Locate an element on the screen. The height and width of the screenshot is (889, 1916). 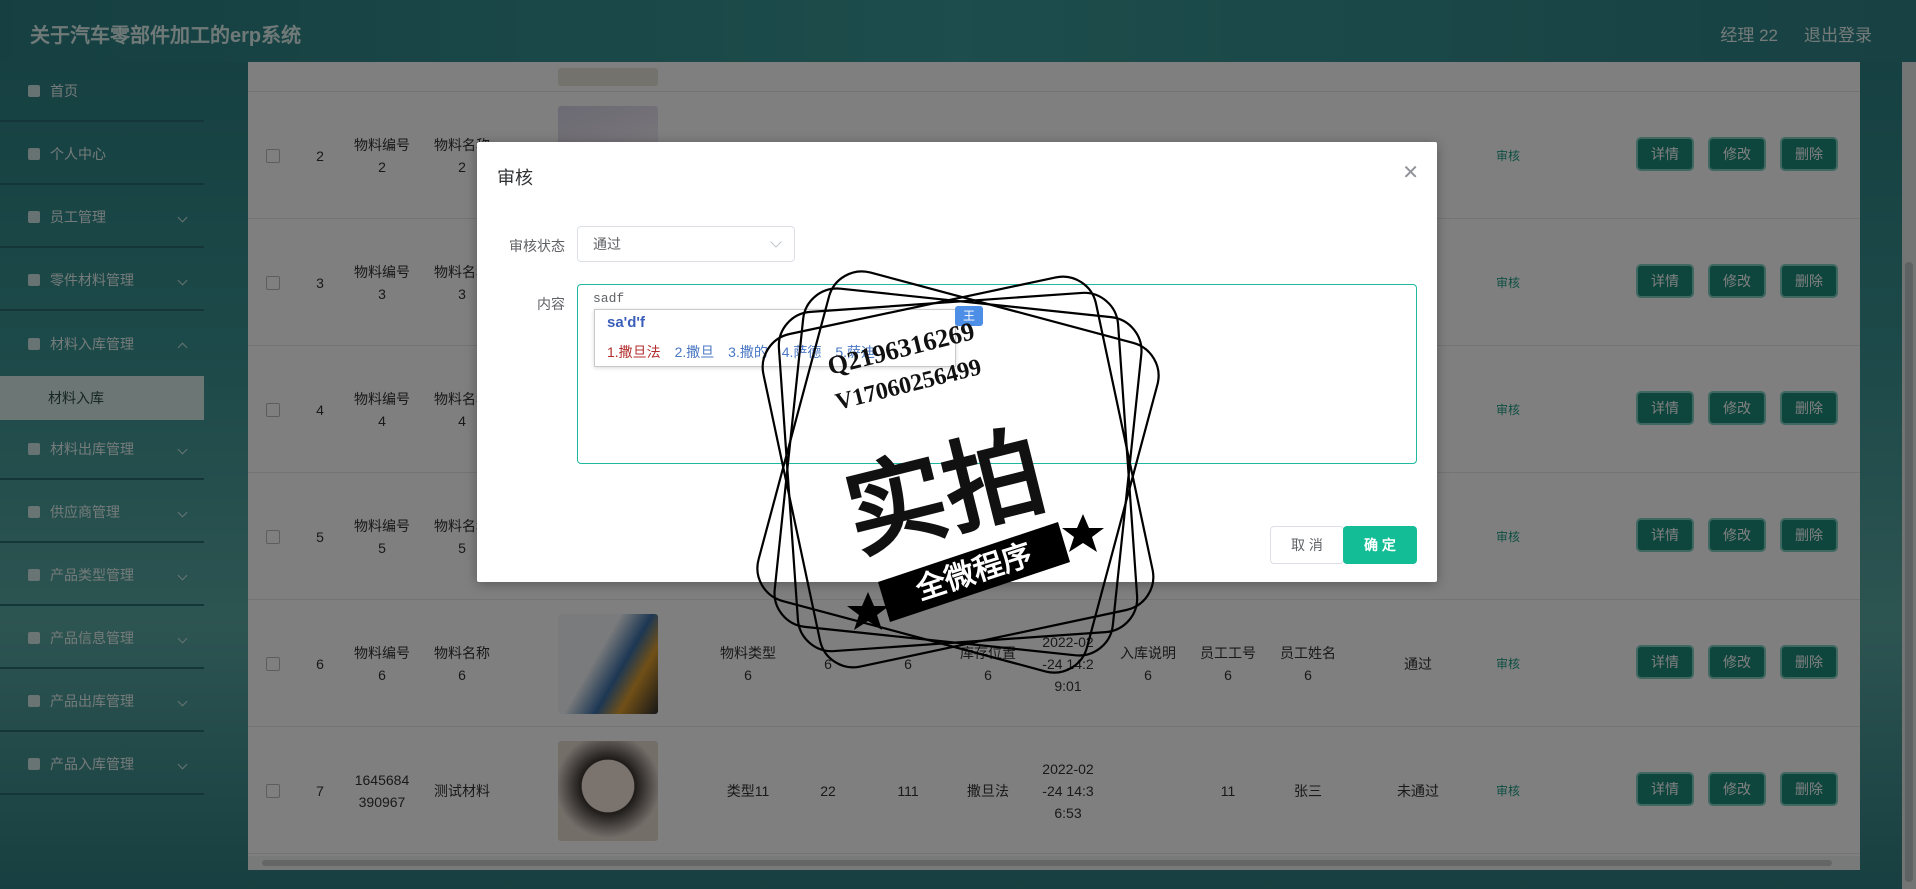
ime-candidate: 2.撒旦 is located at coordinates (695, 352).